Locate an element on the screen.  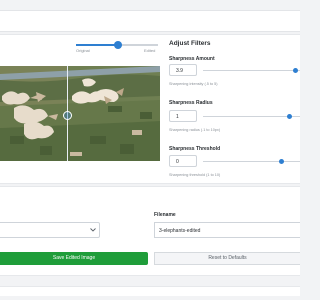
sharpness-threshold-input: 0 is located at coordinates (183, 161).